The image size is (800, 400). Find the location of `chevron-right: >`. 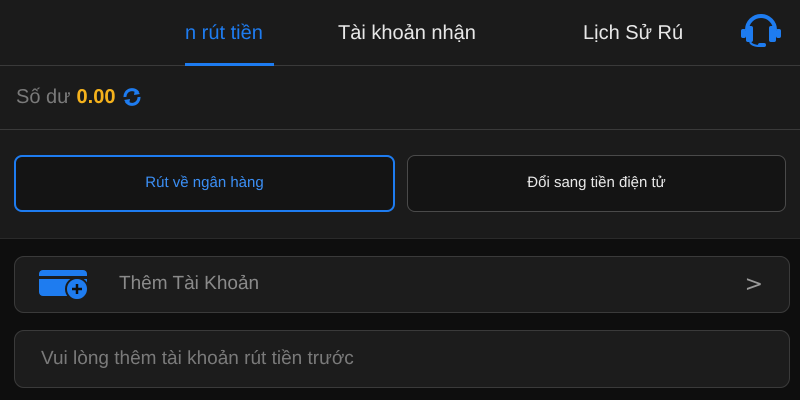

chevron-right: > is located at coordinates (753, 285).